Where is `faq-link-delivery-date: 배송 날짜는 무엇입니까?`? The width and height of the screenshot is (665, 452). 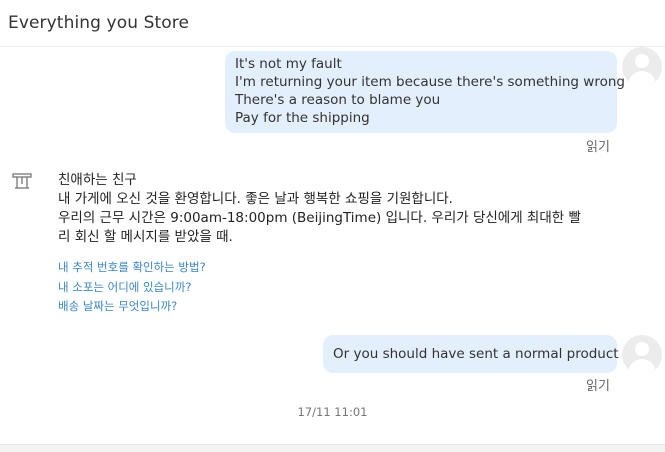 faq-link-delivery-date: 배송 날짜는 무엇입니까? is located at coordinates (132, 307).